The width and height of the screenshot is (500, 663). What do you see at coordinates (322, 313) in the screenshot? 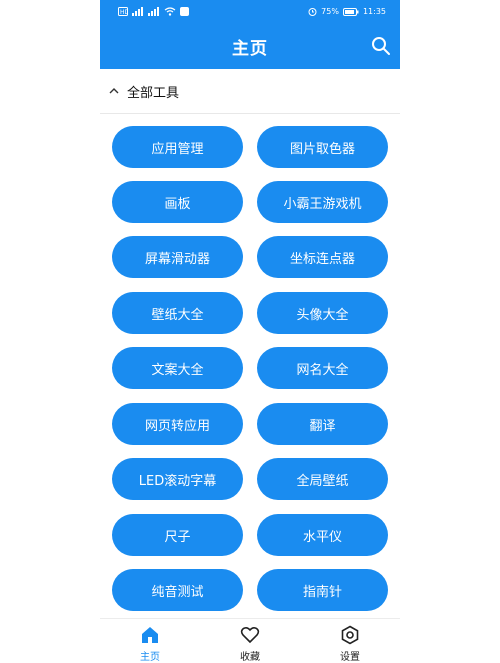
I see `tool-button: 头像大全` at bounding box center [322, 313].